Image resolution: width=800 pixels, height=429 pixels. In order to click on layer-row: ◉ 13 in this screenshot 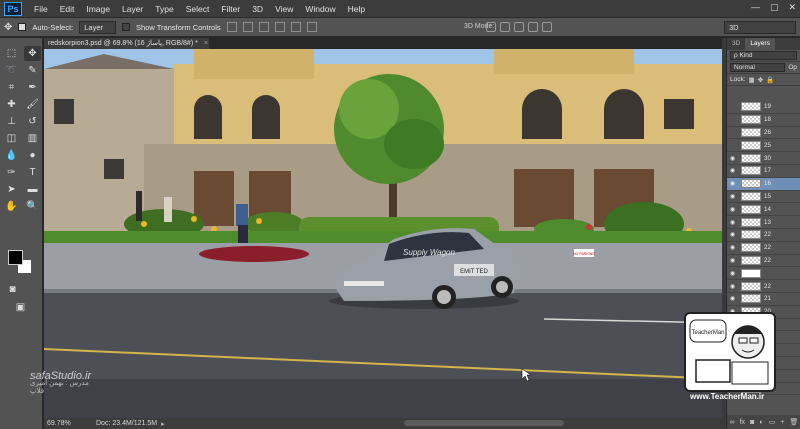, I will do `click(763, 222)`.